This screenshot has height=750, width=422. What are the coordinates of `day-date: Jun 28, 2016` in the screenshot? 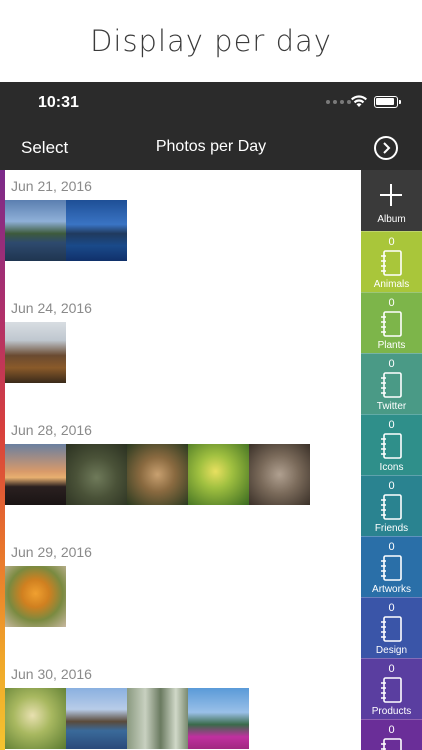 It's located at (51, 430).